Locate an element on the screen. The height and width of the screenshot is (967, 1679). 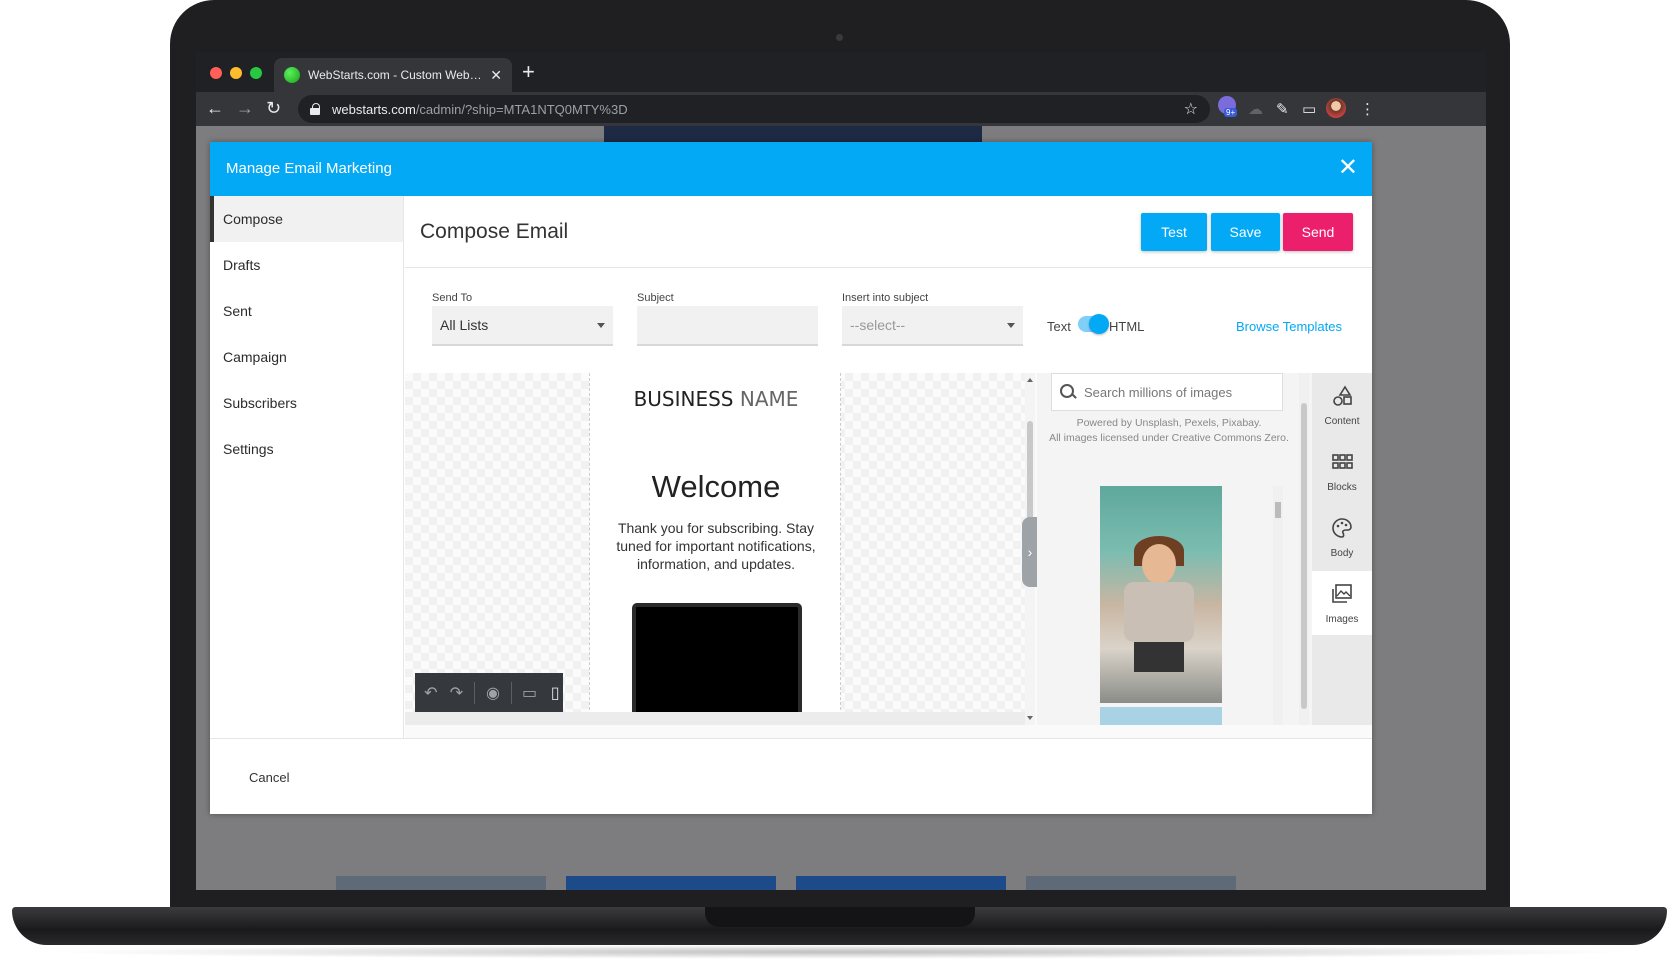
window-minimize-button is located at coordinates (236, 73).